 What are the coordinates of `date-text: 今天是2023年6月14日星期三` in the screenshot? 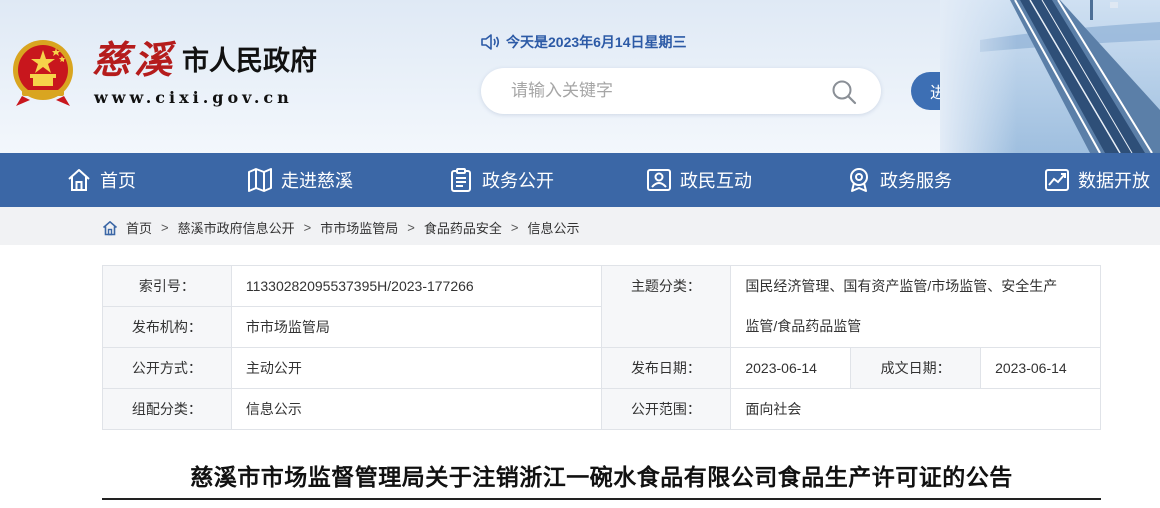 It's located at (596, 42).